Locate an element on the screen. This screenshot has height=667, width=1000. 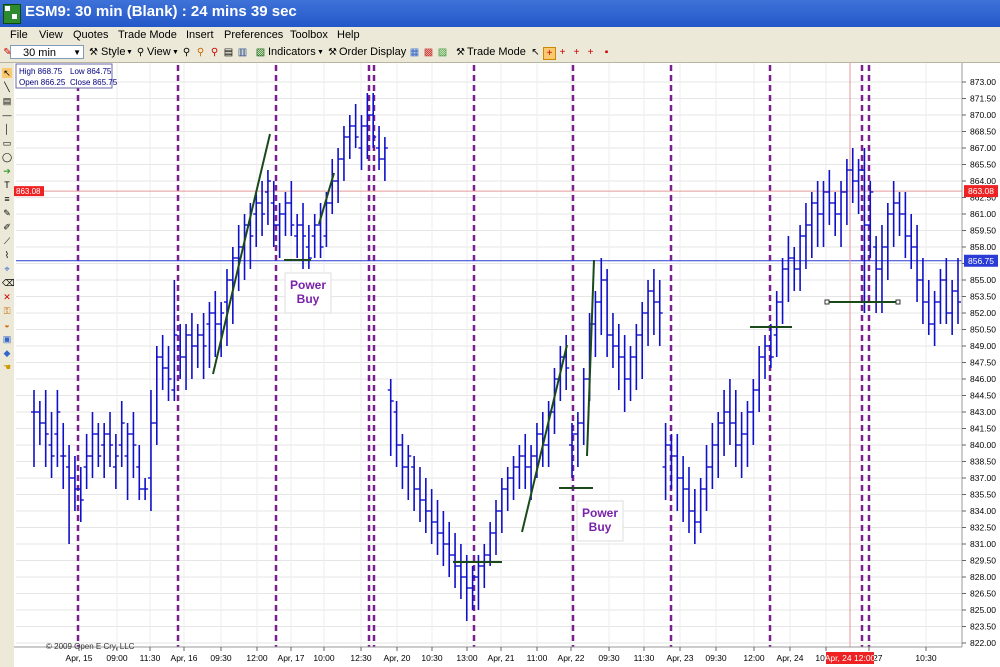
menu-toolbox: Toolbox is located at coordinates (309, 35).